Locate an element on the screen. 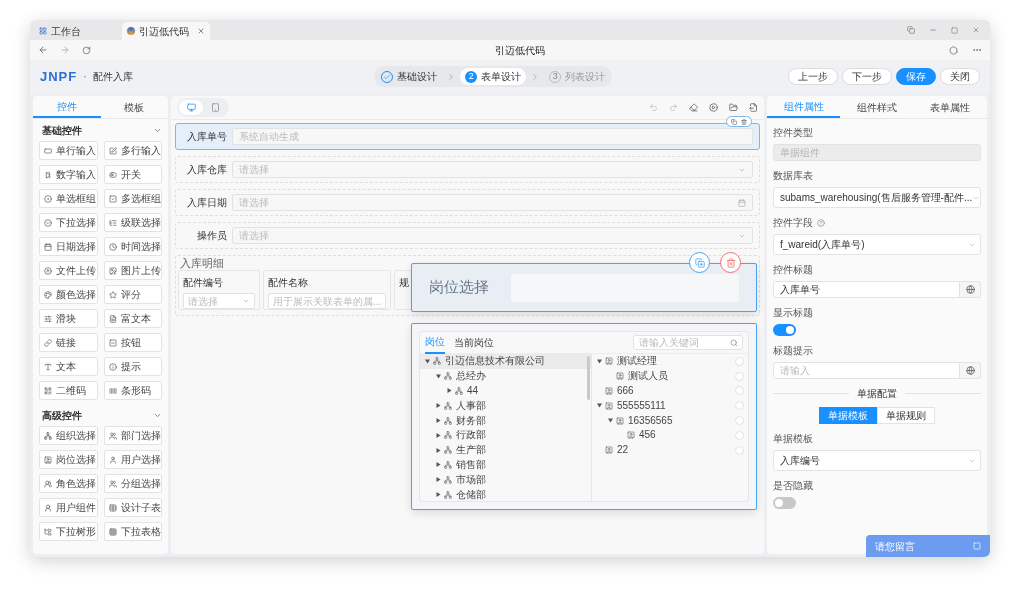  tree-row: 引迈信息技术有限公司 is located at coordinates (505, 361).